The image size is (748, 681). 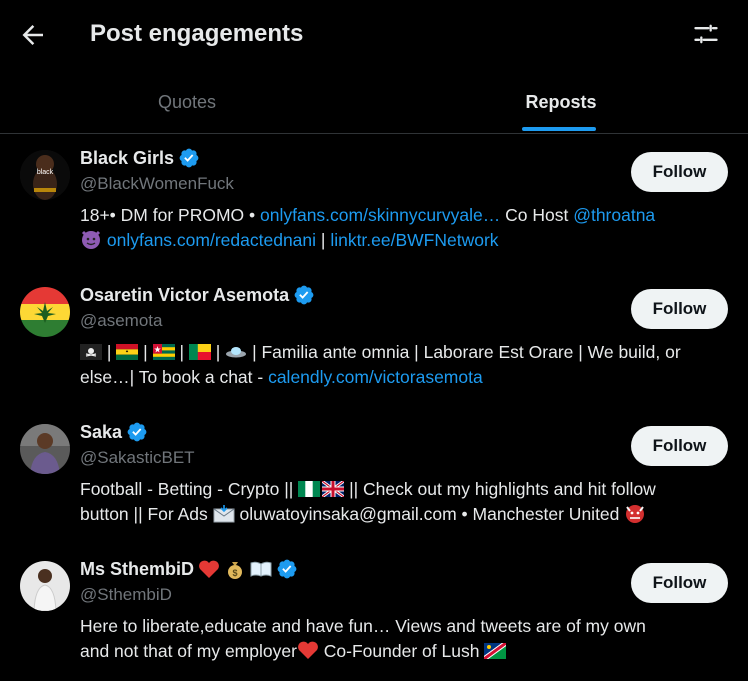 I want to click on user-handle: @SthembiD, so click(x=126, y=594).